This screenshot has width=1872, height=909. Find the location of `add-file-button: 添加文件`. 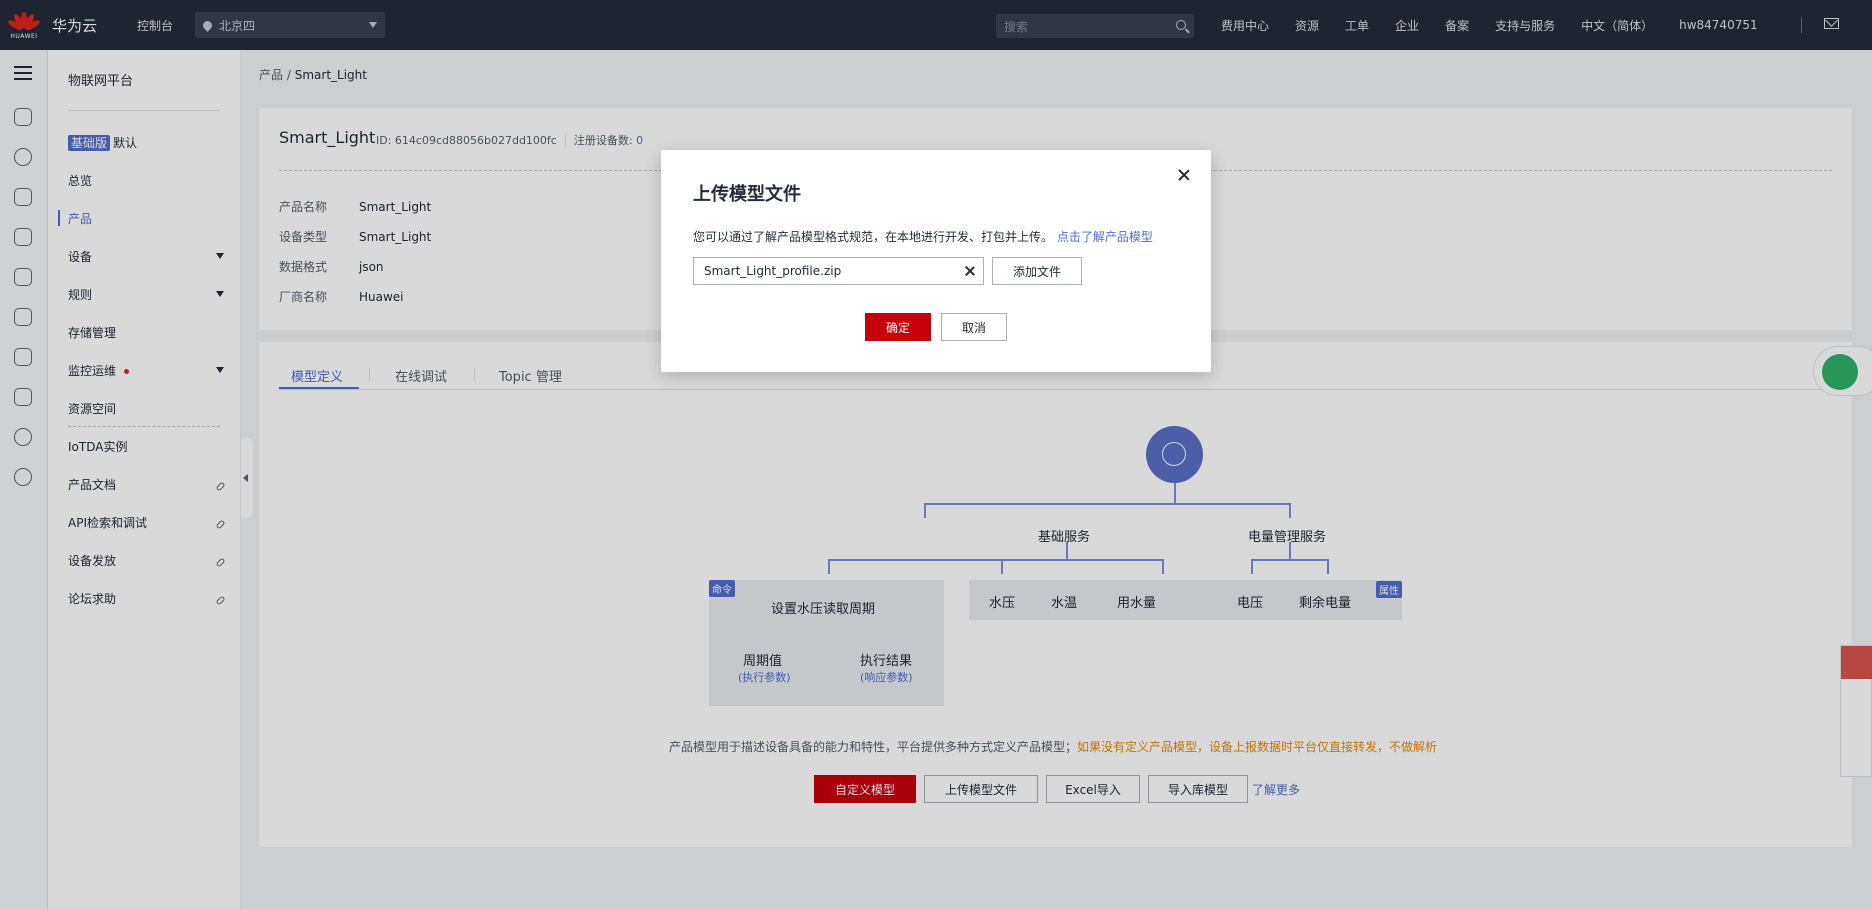

add-file-button: 添加文件 is located at coordinates (1037, 271).